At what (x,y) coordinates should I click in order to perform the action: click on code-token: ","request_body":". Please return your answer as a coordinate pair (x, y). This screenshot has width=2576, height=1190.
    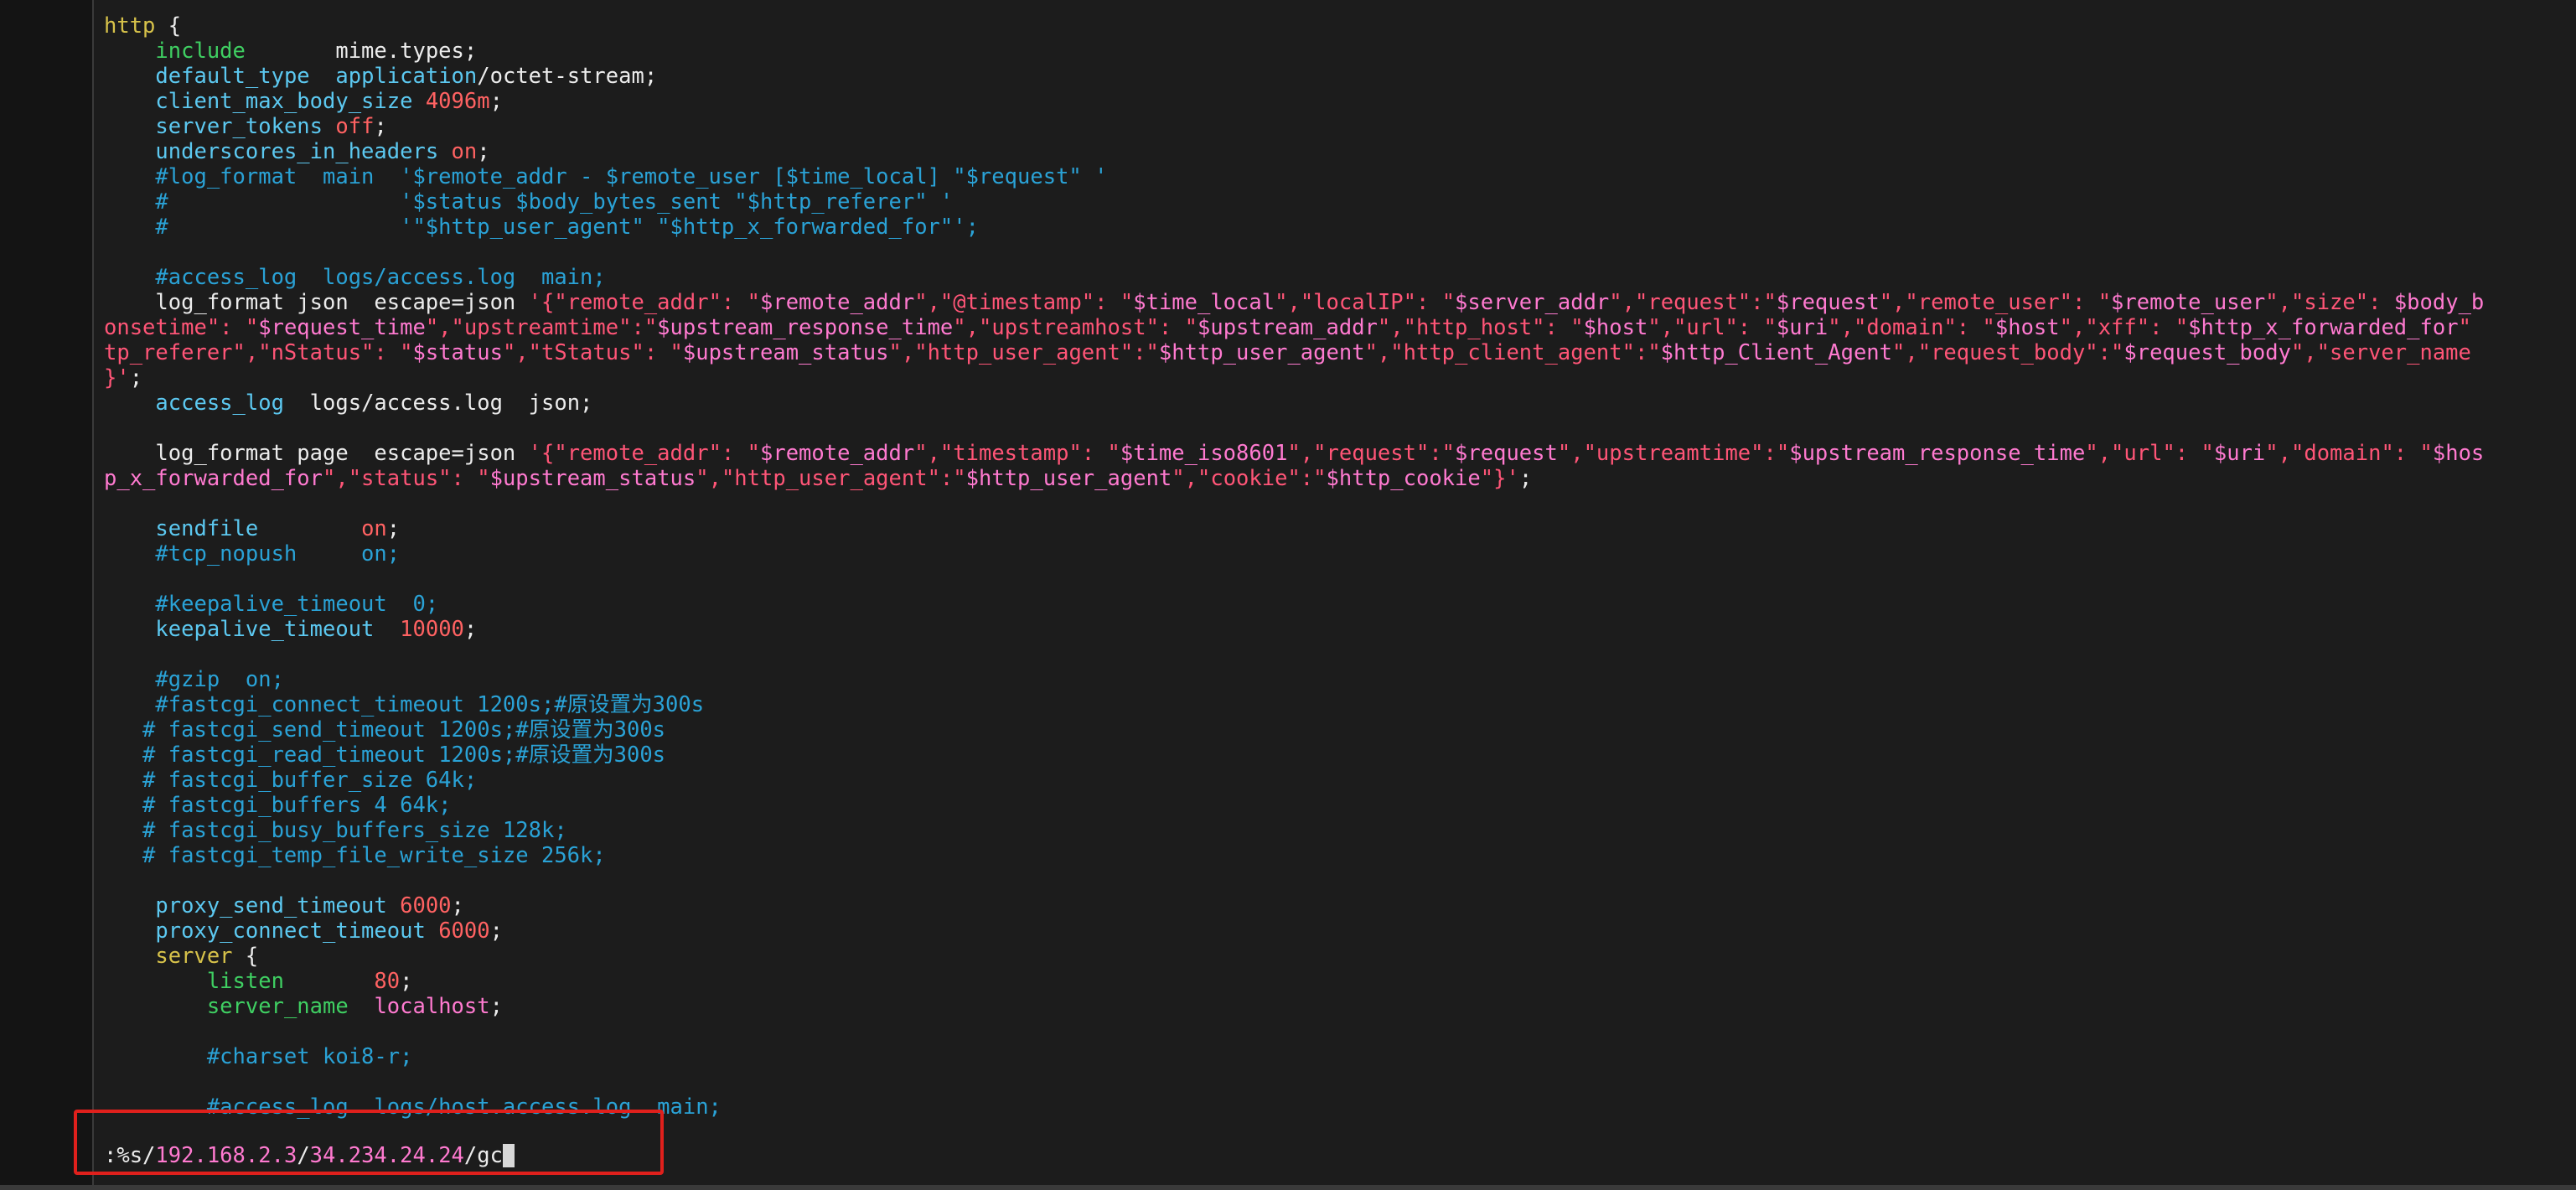
    Looking at the image, I should click on (2008, 352).